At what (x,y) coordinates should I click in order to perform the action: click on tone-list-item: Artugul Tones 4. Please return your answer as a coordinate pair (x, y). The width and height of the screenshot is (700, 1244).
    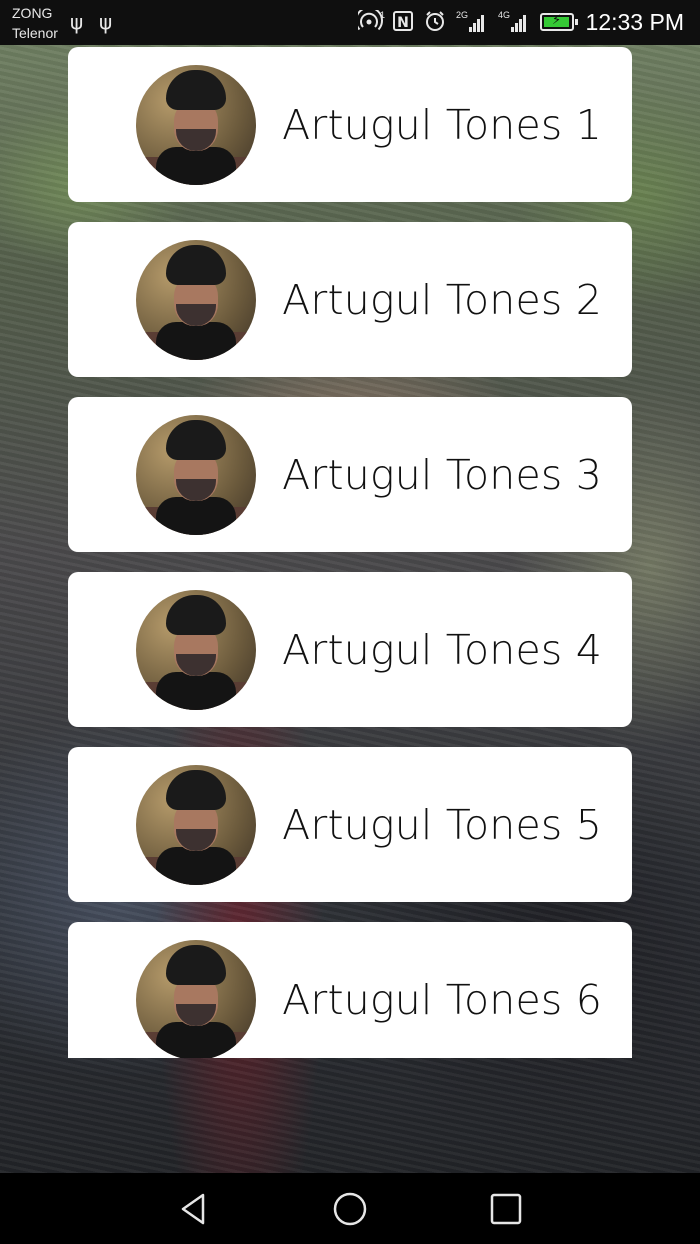
    Looking at the image, I should click on (350, 649).